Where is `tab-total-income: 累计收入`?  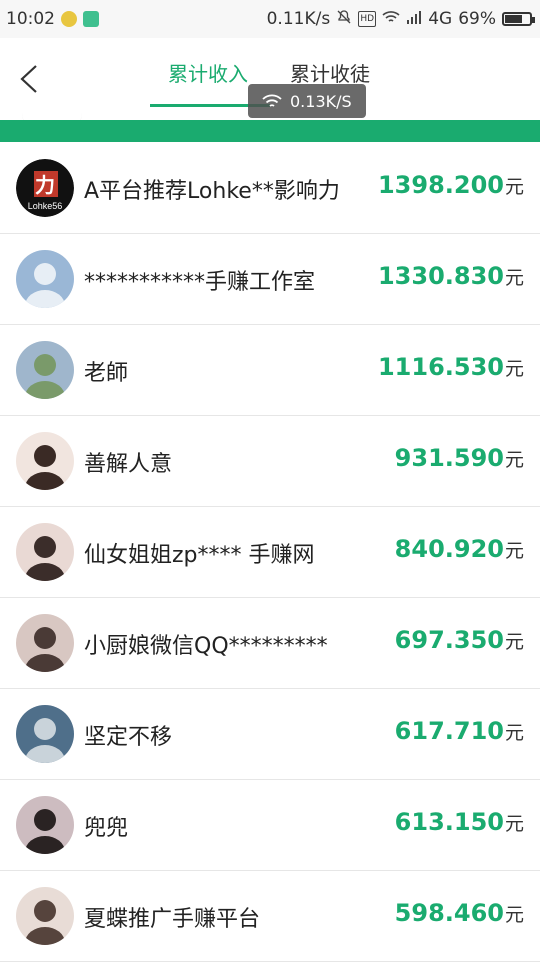 tab-total-income: 累计收入 is located at coordinates (208, 72).